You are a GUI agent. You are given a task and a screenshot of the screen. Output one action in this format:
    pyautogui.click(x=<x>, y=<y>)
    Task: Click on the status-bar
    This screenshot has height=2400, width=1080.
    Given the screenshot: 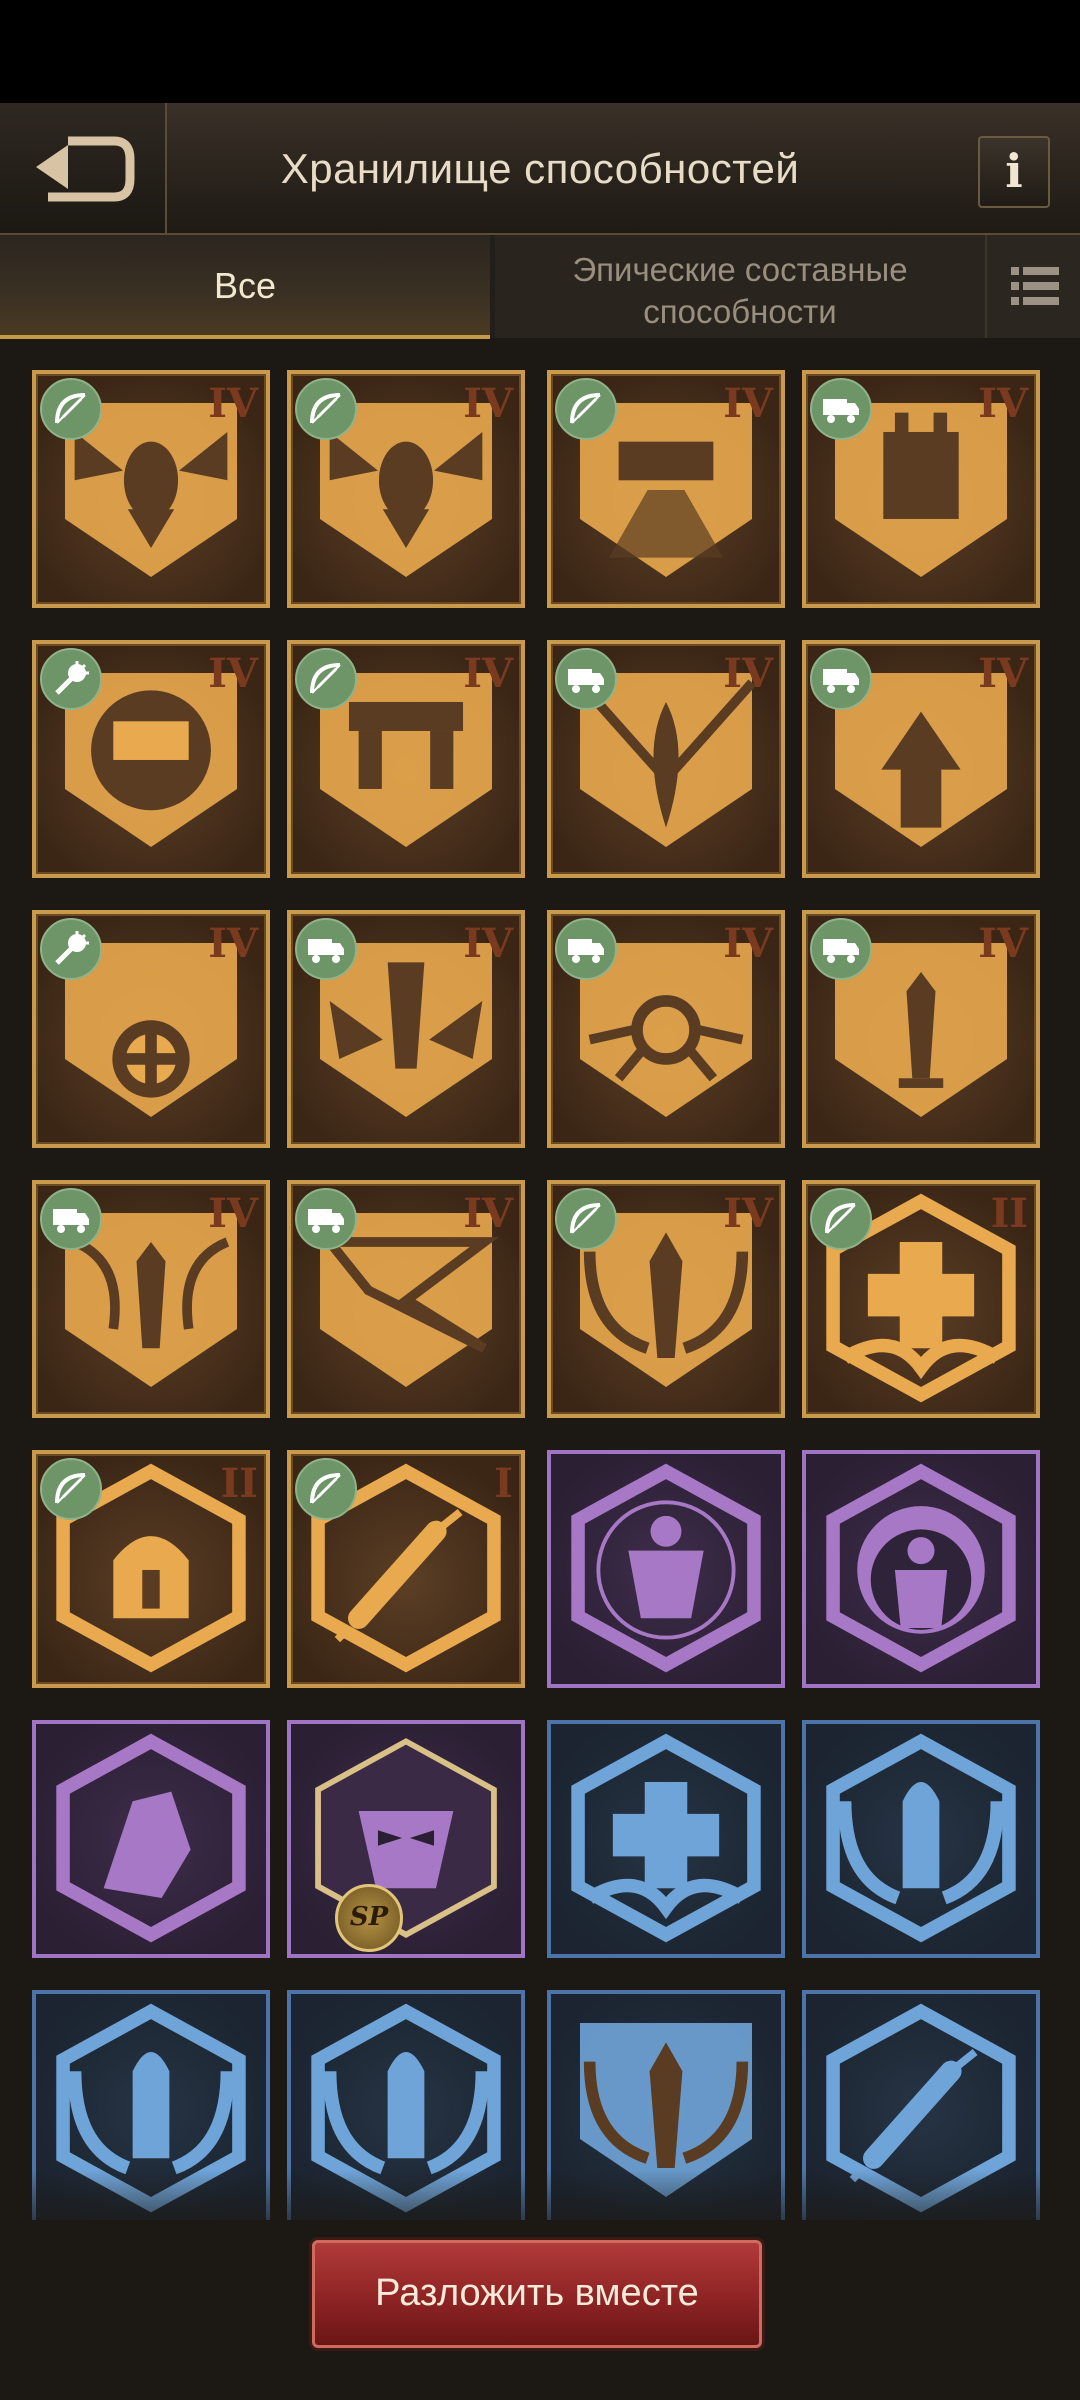 What is the action you would take?
    pyautogui.click(x=540, y=51)
    